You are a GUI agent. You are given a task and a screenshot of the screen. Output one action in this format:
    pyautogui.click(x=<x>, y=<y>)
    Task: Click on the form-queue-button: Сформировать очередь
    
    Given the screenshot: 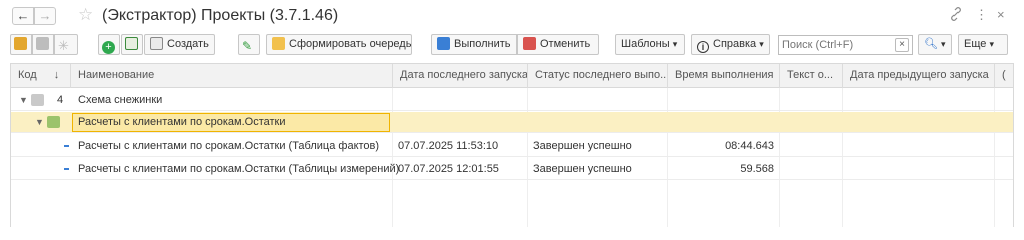 What is the action you would take?
    pyautogui.click(x=339, y=44)
    